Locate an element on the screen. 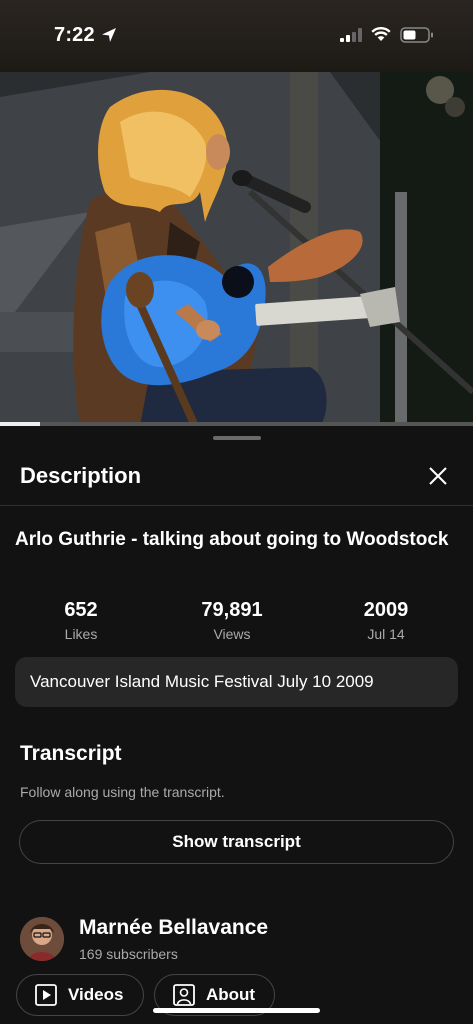  status-time: 7:22 is located at coordinates (74, 35).